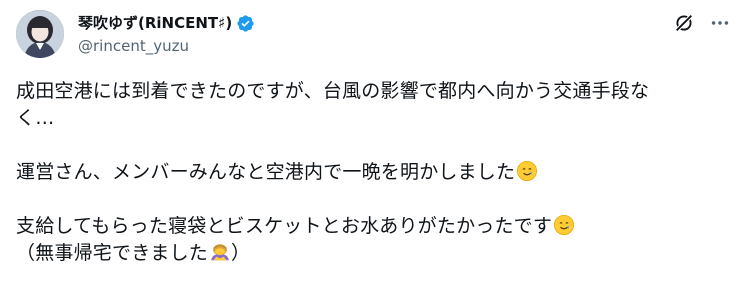  What do you see at coordinates (220, 252) in the screenshot?
I see `person-bowing-icon` at bounding box center [220, 252].